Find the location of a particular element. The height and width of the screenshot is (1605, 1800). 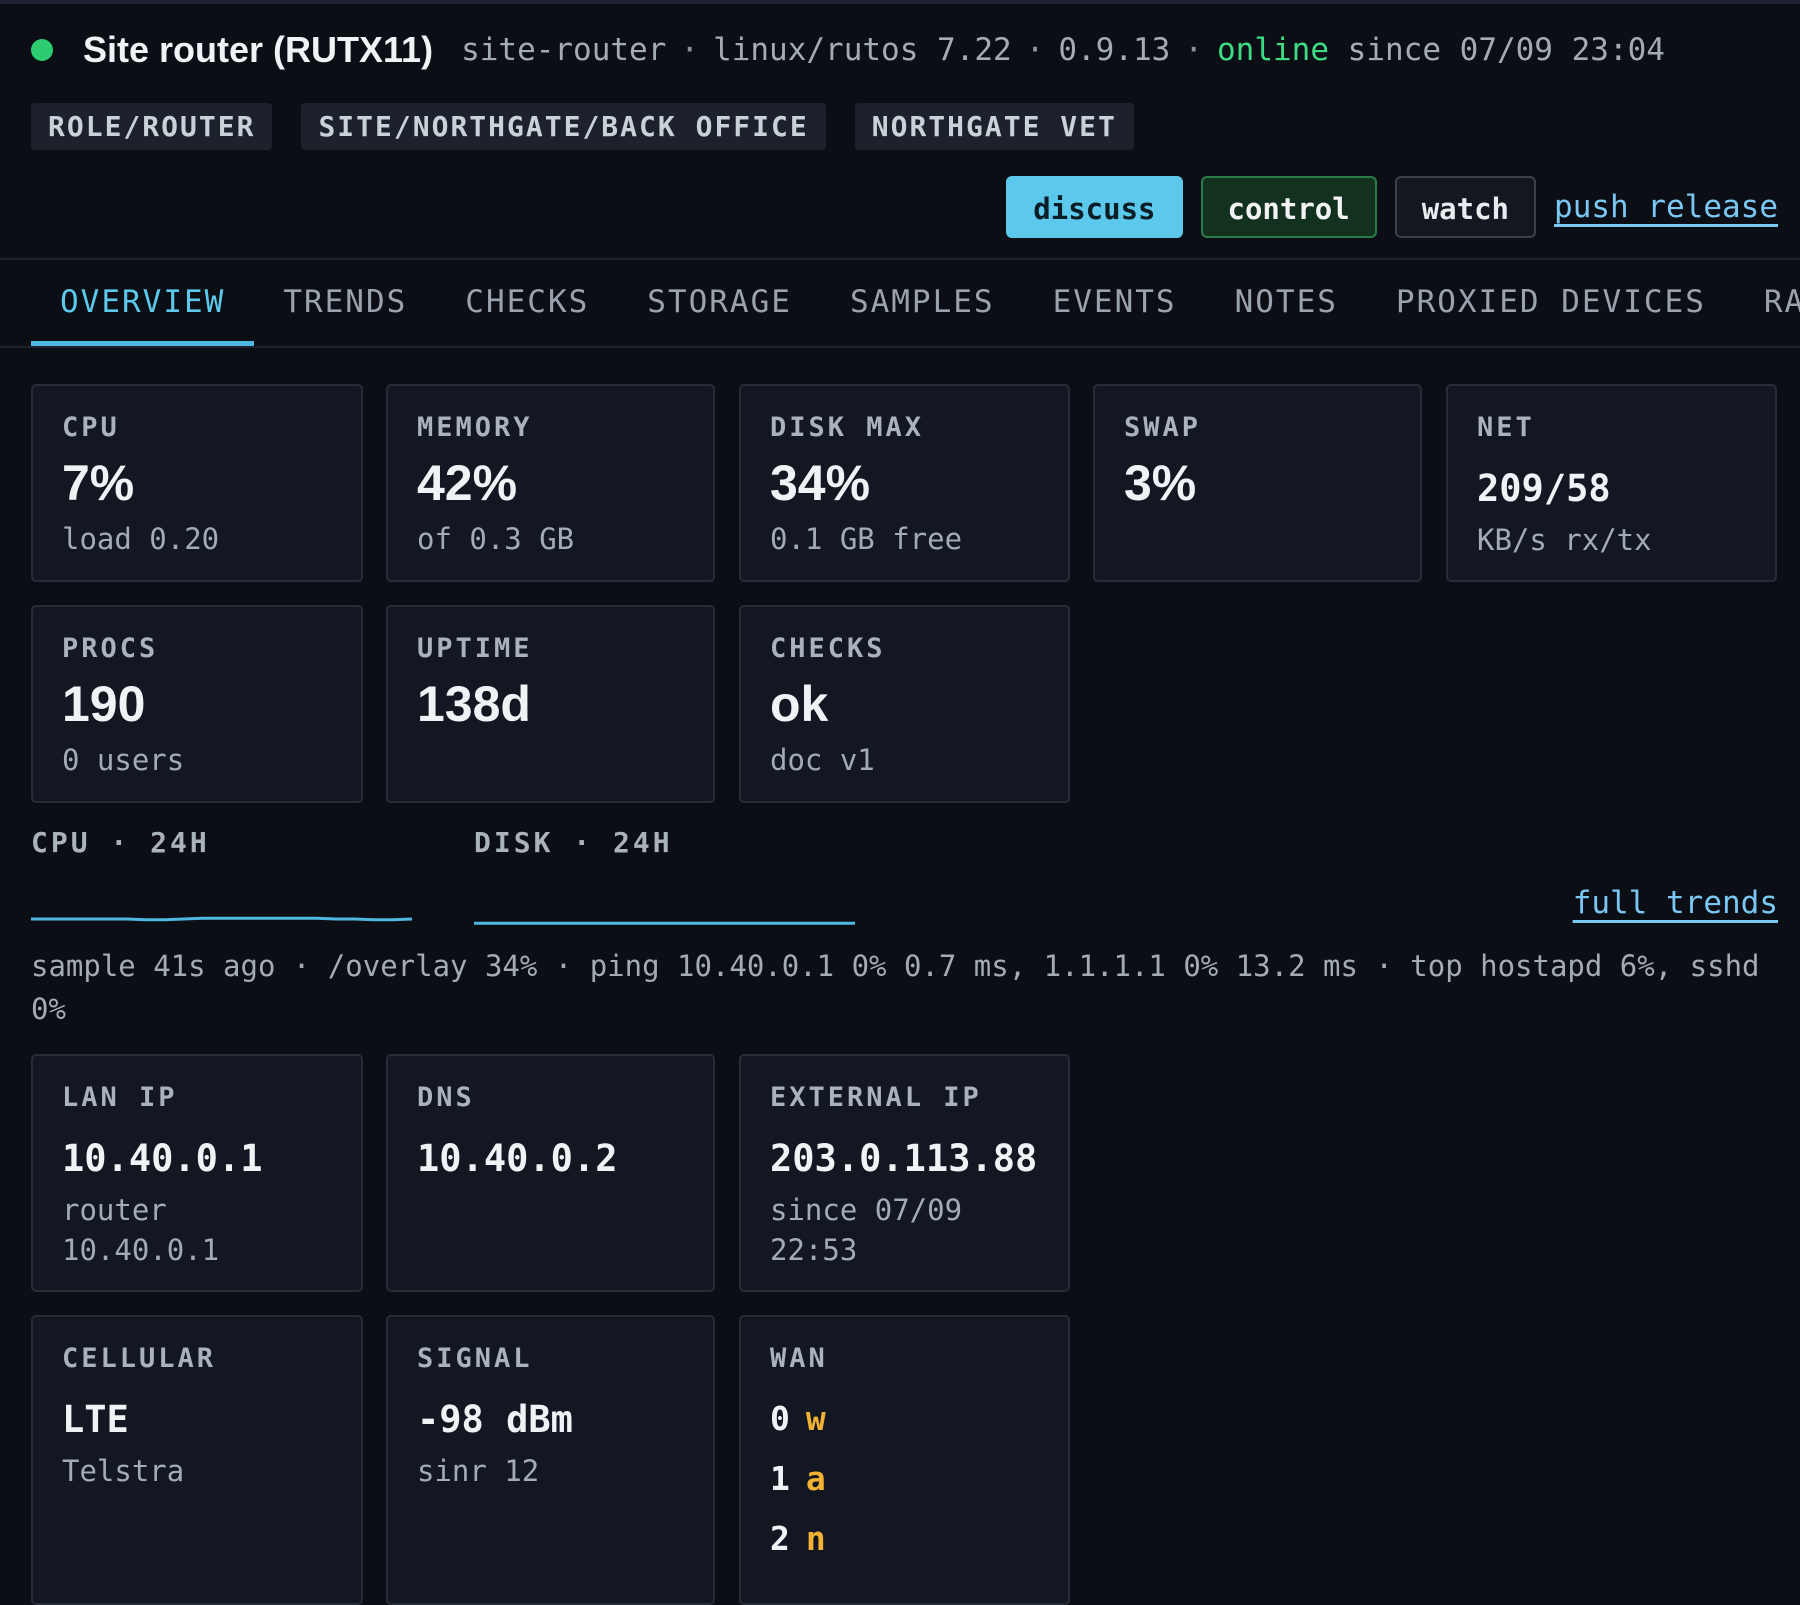

wan-index: 2 is located at coordinates (780, 1539).